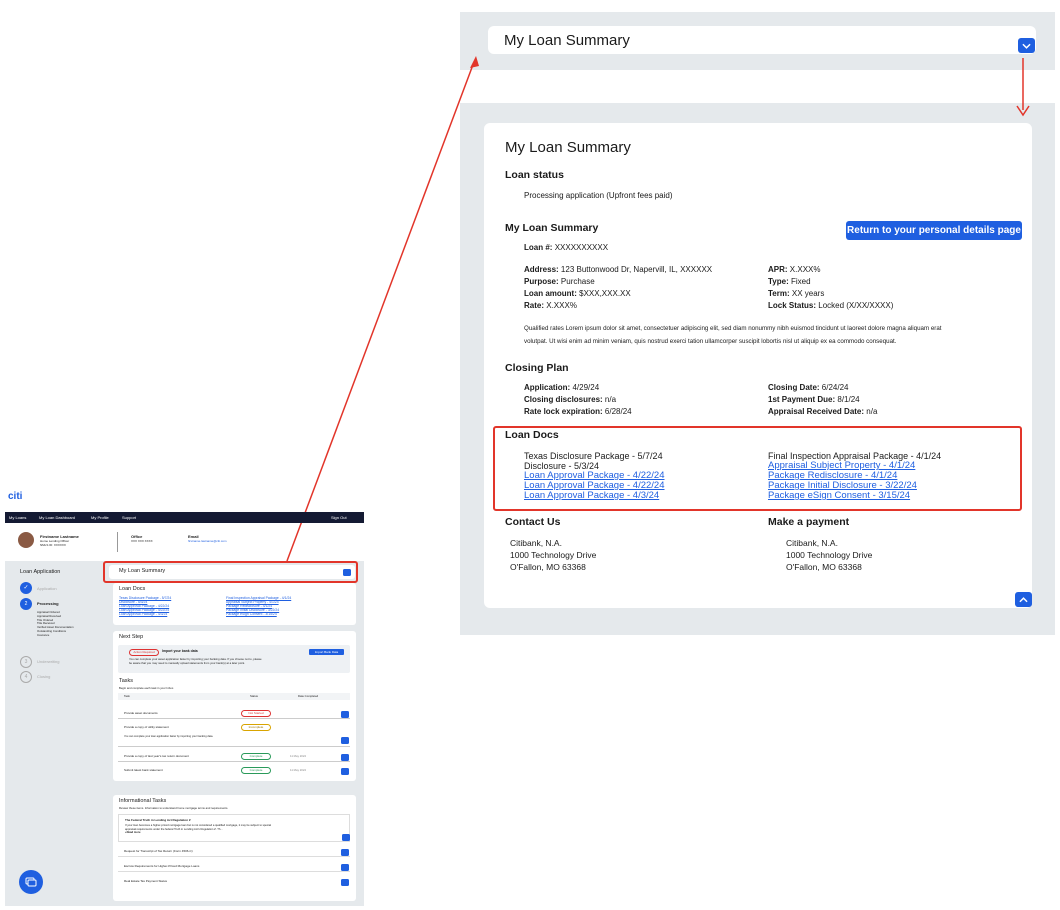 The image size is (1060, 910). What do you see at coordinates (823, 411) in the screenshot?
I see `closing-field: Appraisal Received Date: n/a` at bounding box center [823, 411].